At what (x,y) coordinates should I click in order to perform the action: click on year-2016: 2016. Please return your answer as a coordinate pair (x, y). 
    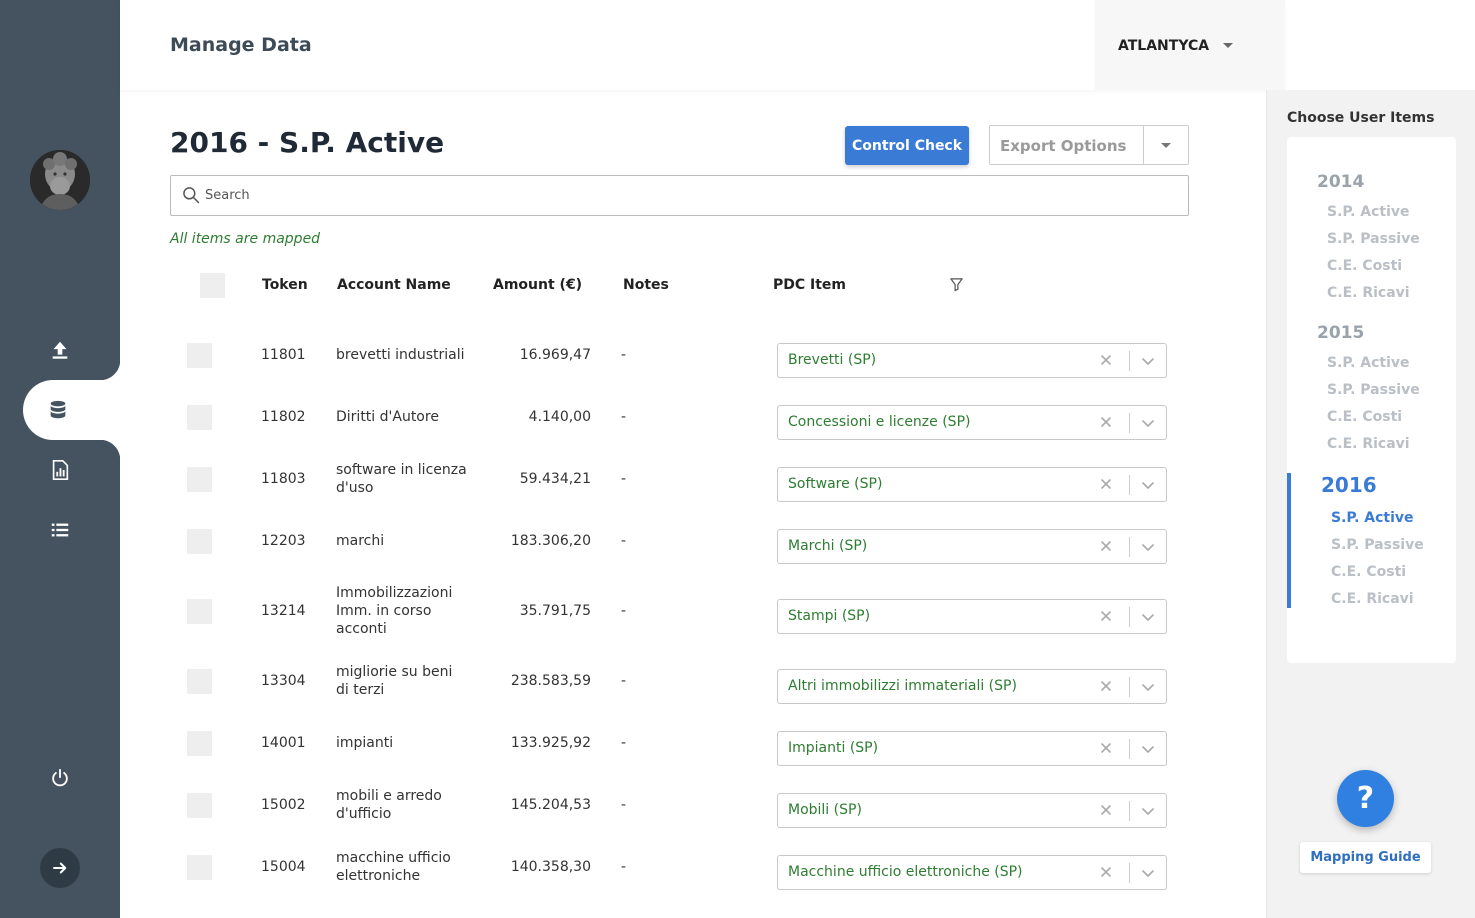
    Looking at the image, I should click on (1349, 485).